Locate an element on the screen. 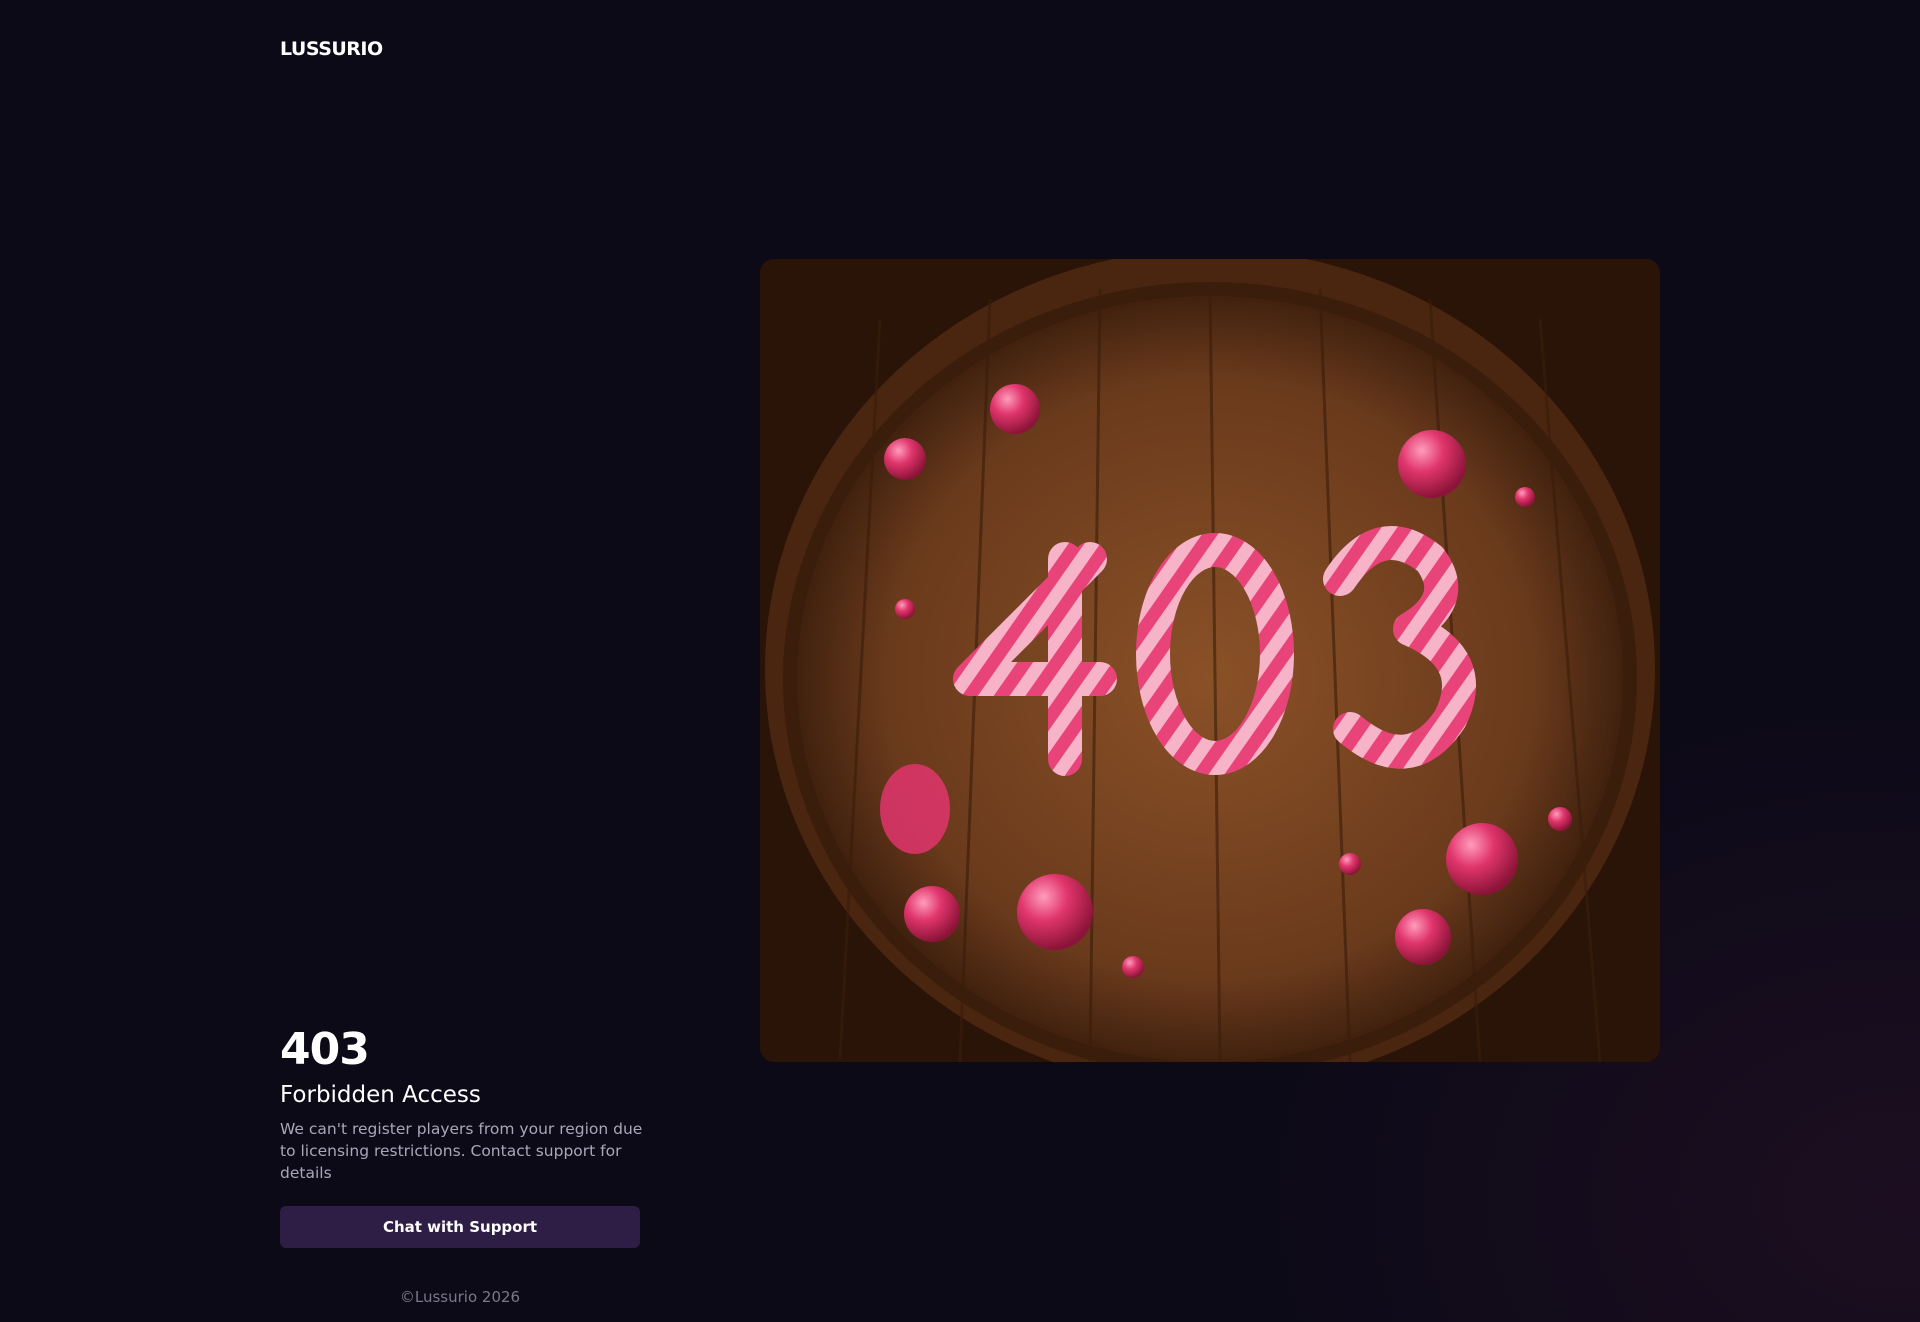  chat-with-support-button: Chat with Support is located at coordinates (460, 1227).